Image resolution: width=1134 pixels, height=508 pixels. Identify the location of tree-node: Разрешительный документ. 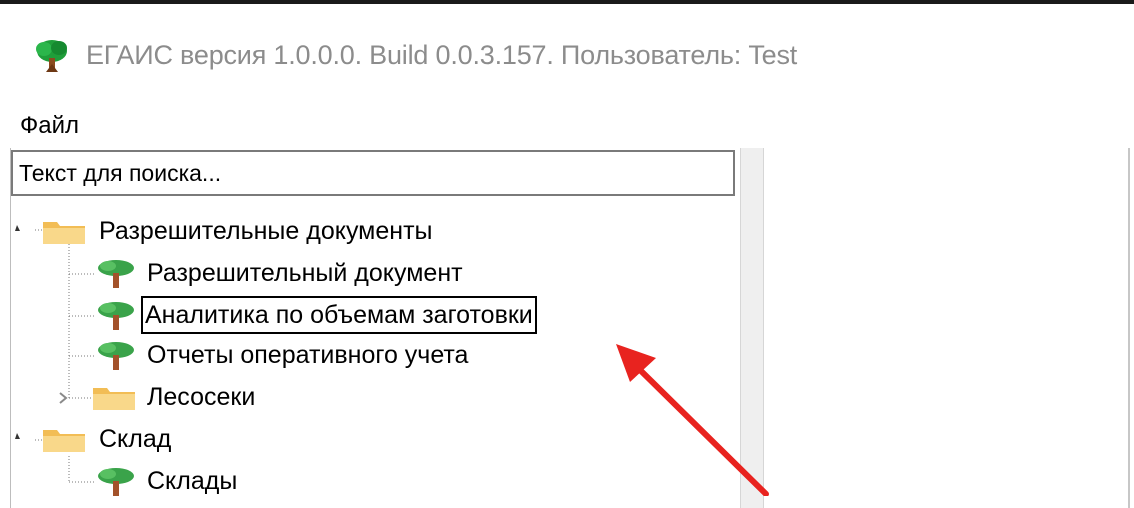
(375, 274).